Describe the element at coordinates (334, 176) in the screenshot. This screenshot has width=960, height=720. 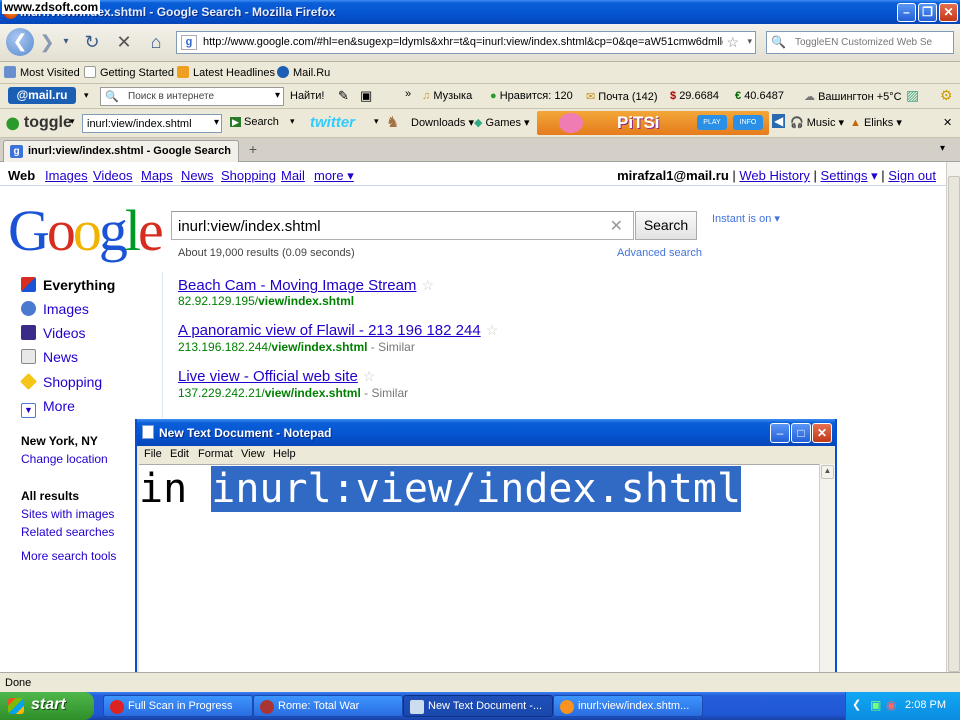
I see `gnav-more: more ▾` at that location.